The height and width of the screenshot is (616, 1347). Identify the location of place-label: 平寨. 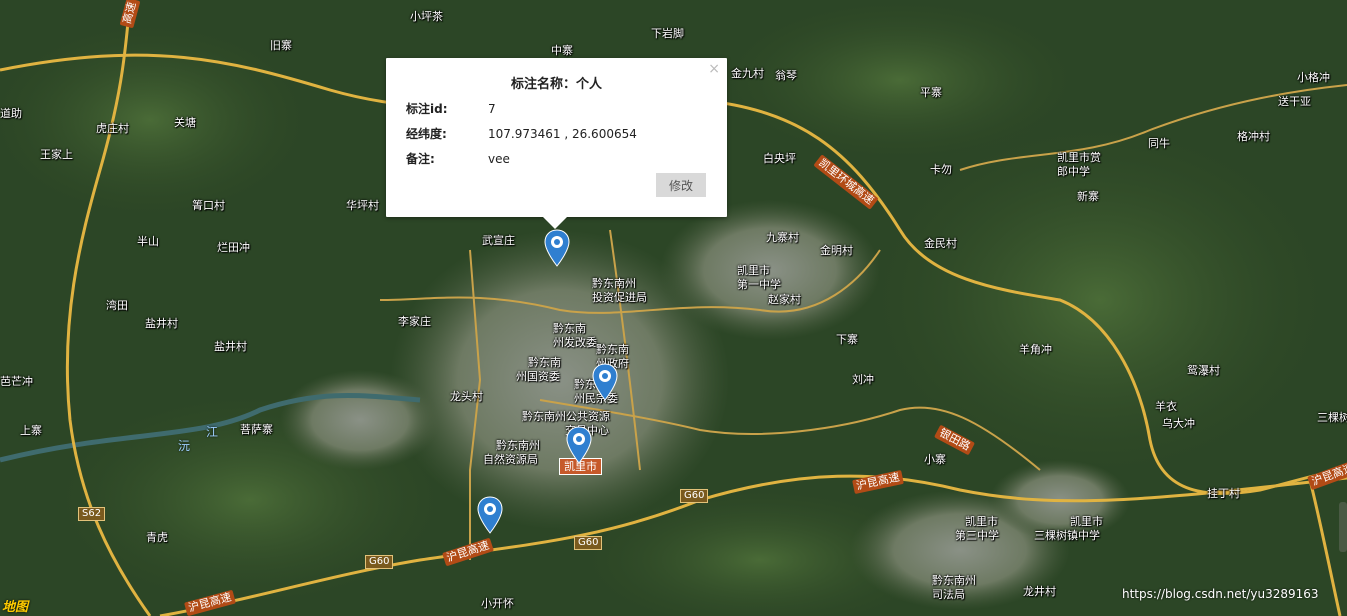
(931, 92).